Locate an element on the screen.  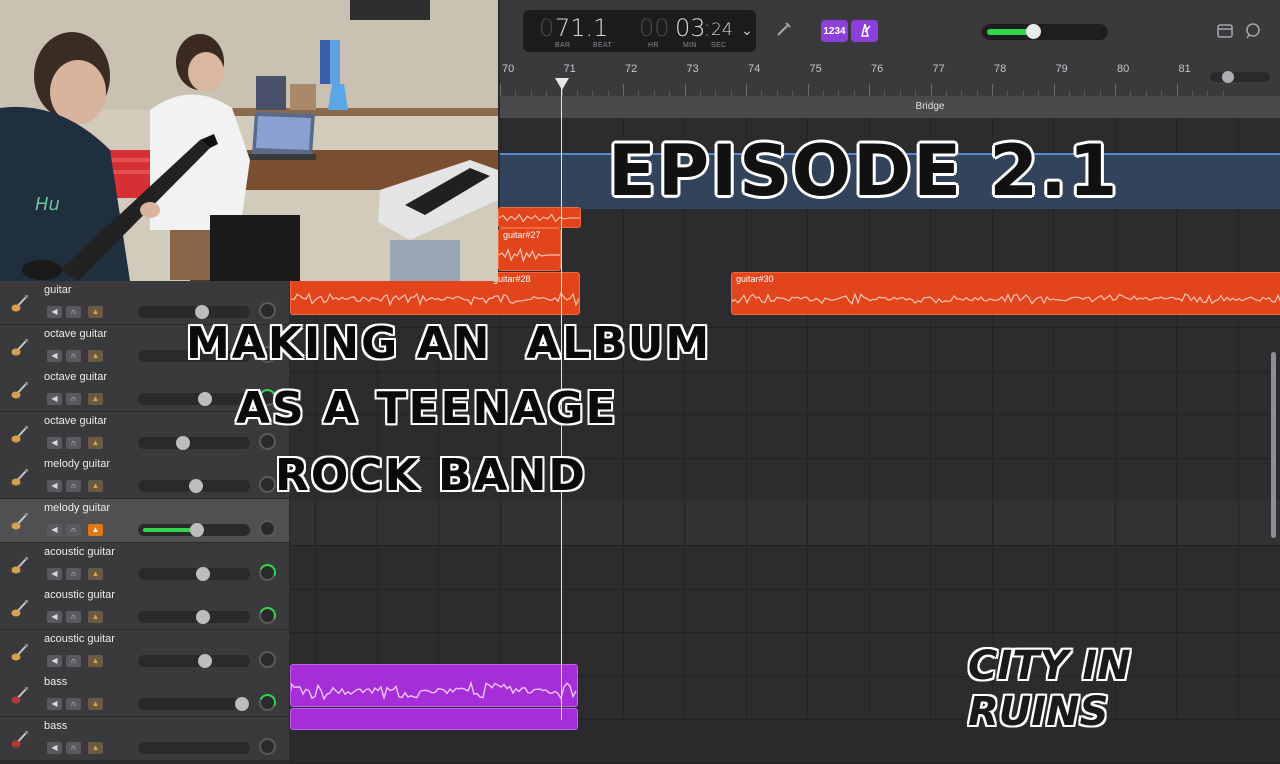
ruler is located at coordinates (890, 79).